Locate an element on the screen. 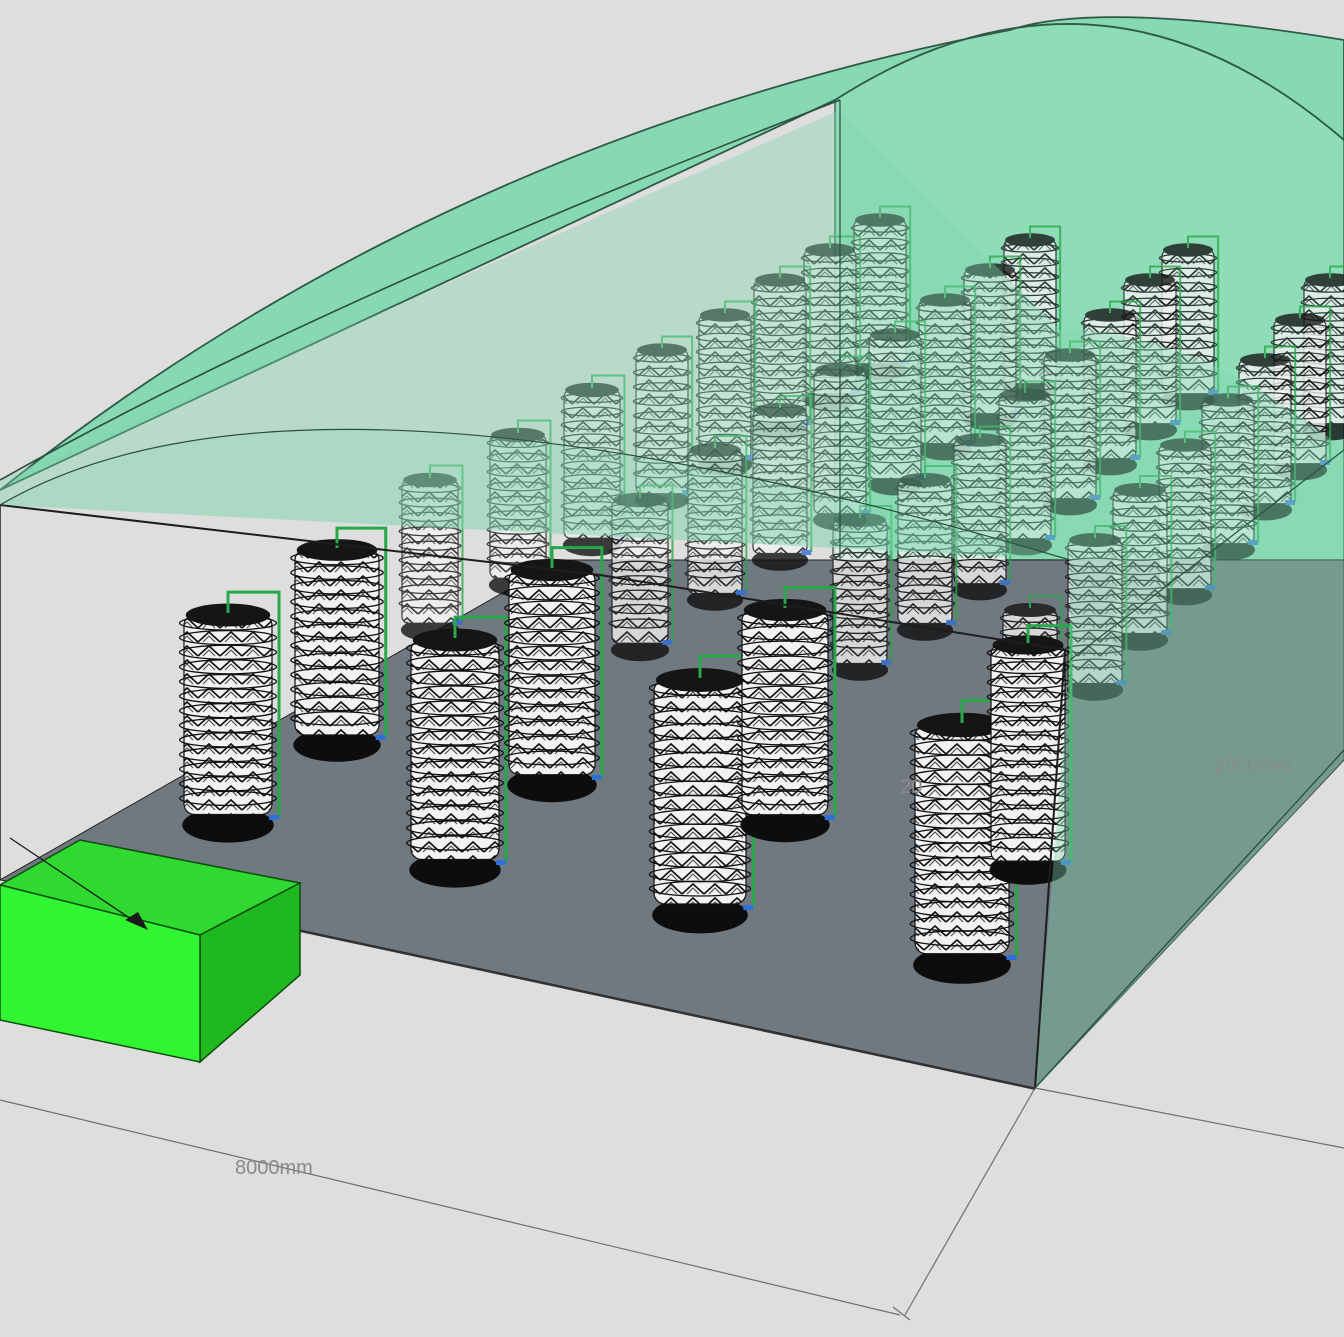 Image resolution: width=1344 pixels, height=1337 pixels. row-spacing-dimension-label: 2000mm is located at coordinates (1253, 766).